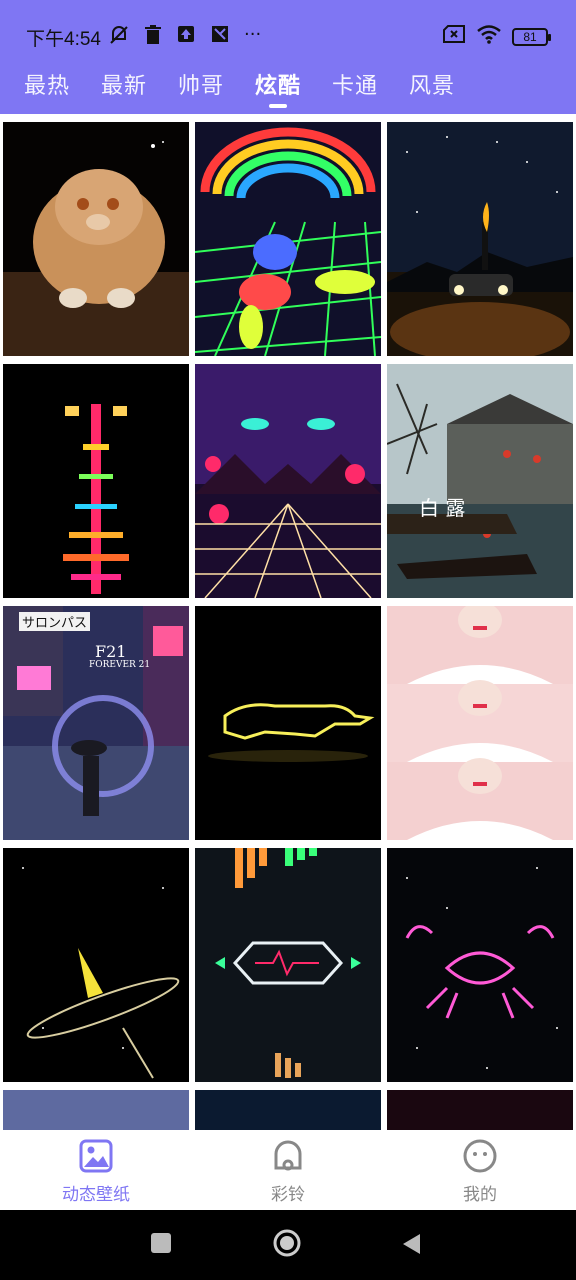  I want to click on home-button, so click(287, 1245).